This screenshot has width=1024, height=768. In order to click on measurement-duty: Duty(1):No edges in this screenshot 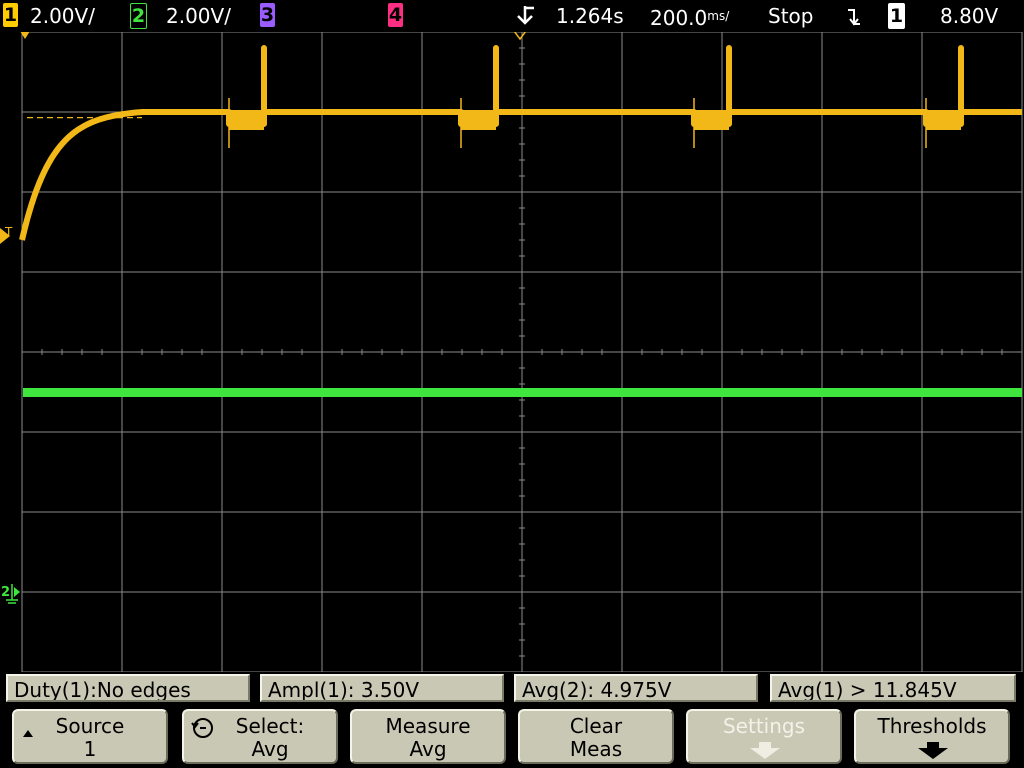, I will do `click(128, 688)`.